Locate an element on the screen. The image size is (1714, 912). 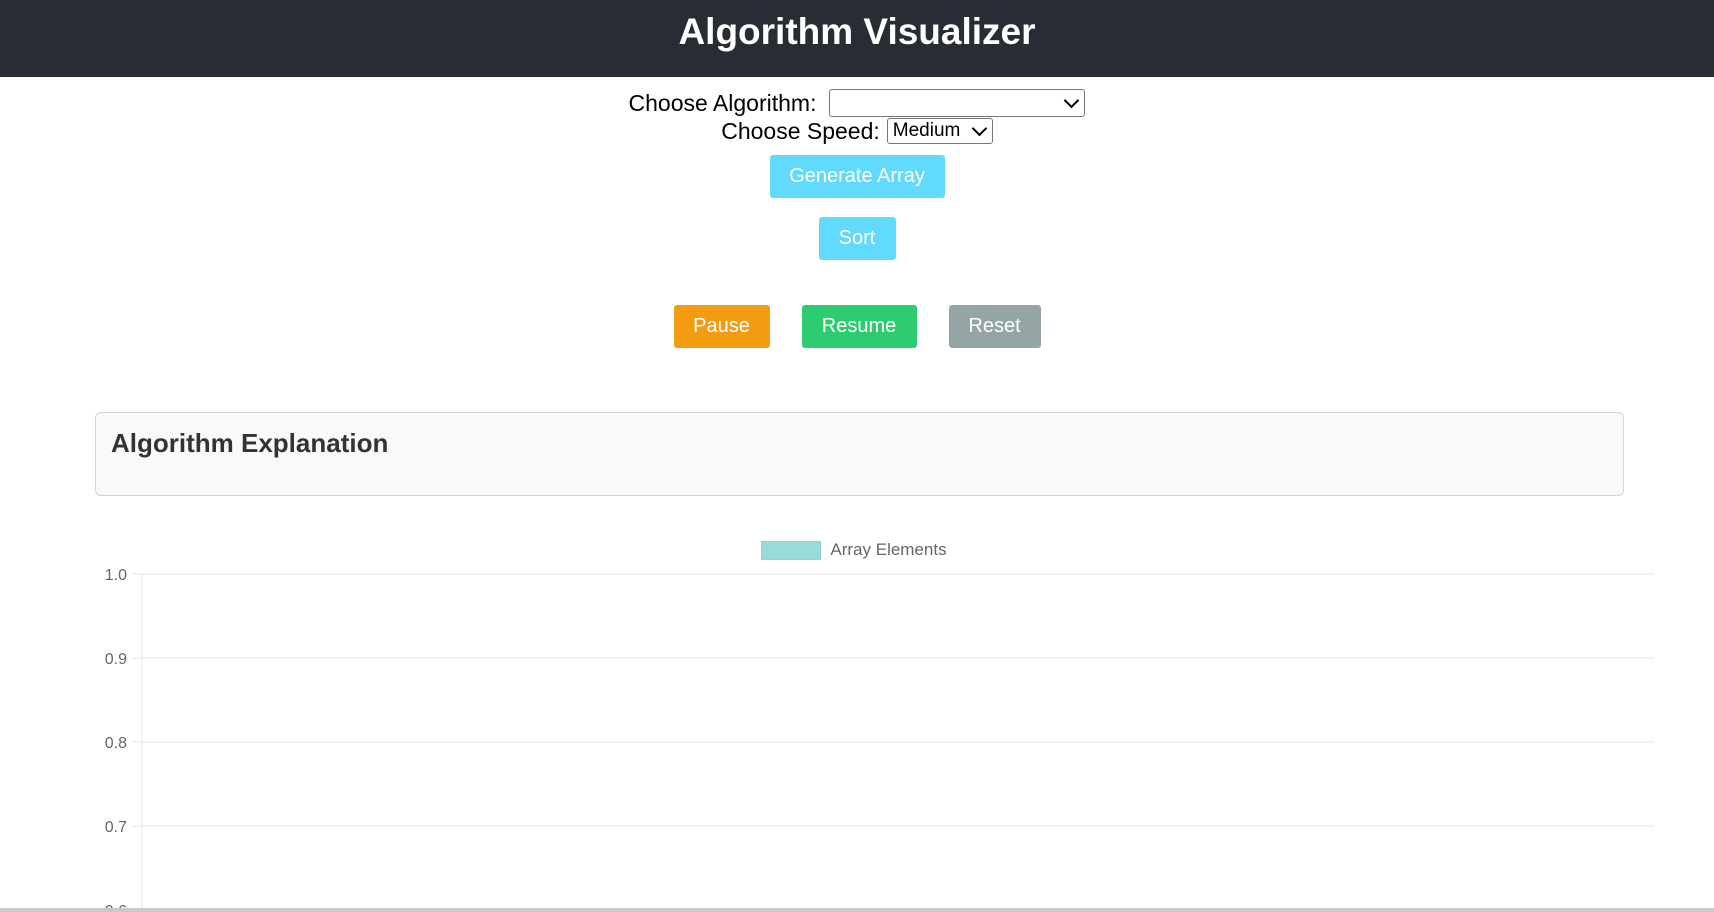
y-tick-label: 0.8 is located at coordinates (116, 743).